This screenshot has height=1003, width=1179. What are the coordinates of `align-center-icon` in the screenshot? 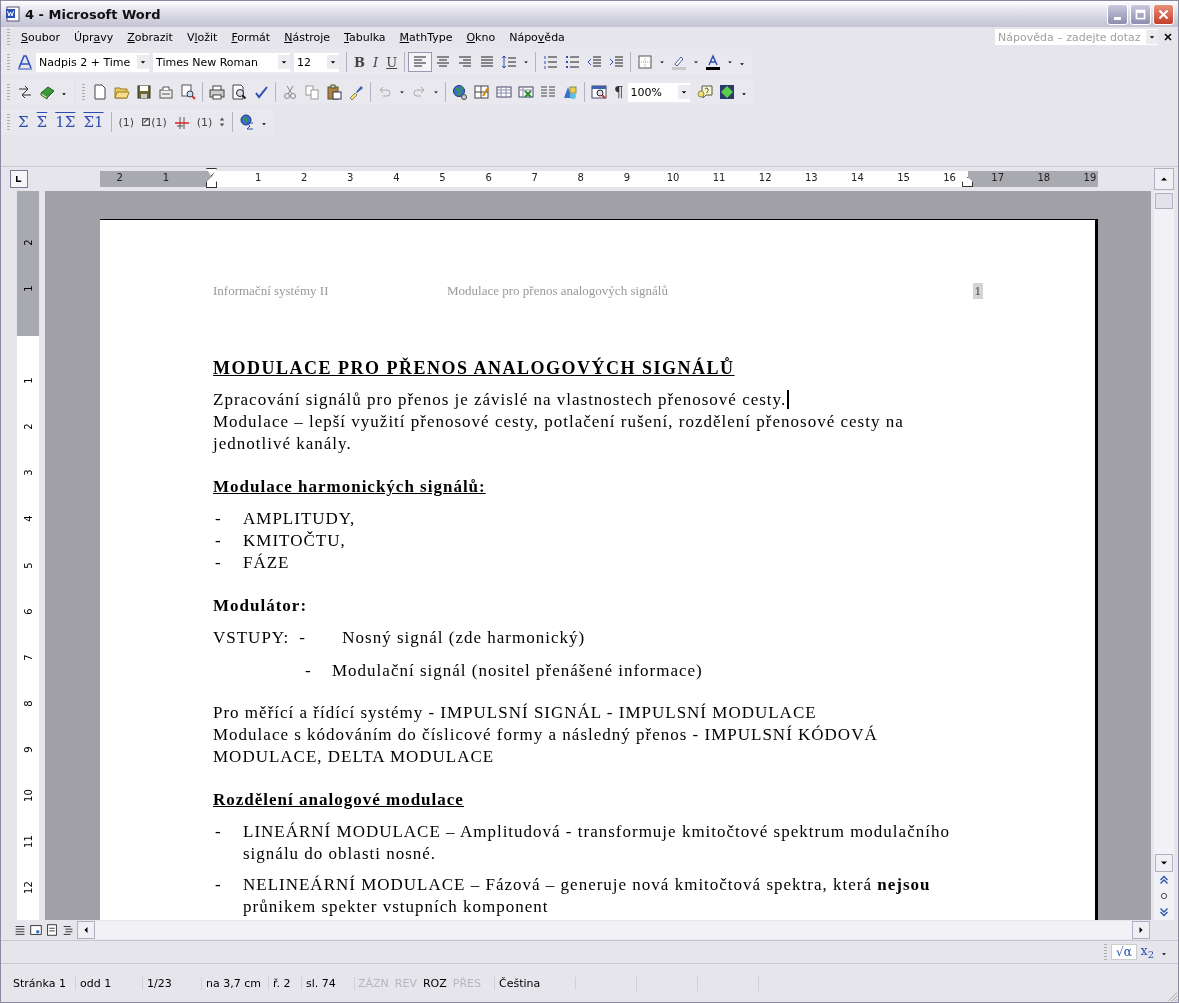 It's located at (443, 62).